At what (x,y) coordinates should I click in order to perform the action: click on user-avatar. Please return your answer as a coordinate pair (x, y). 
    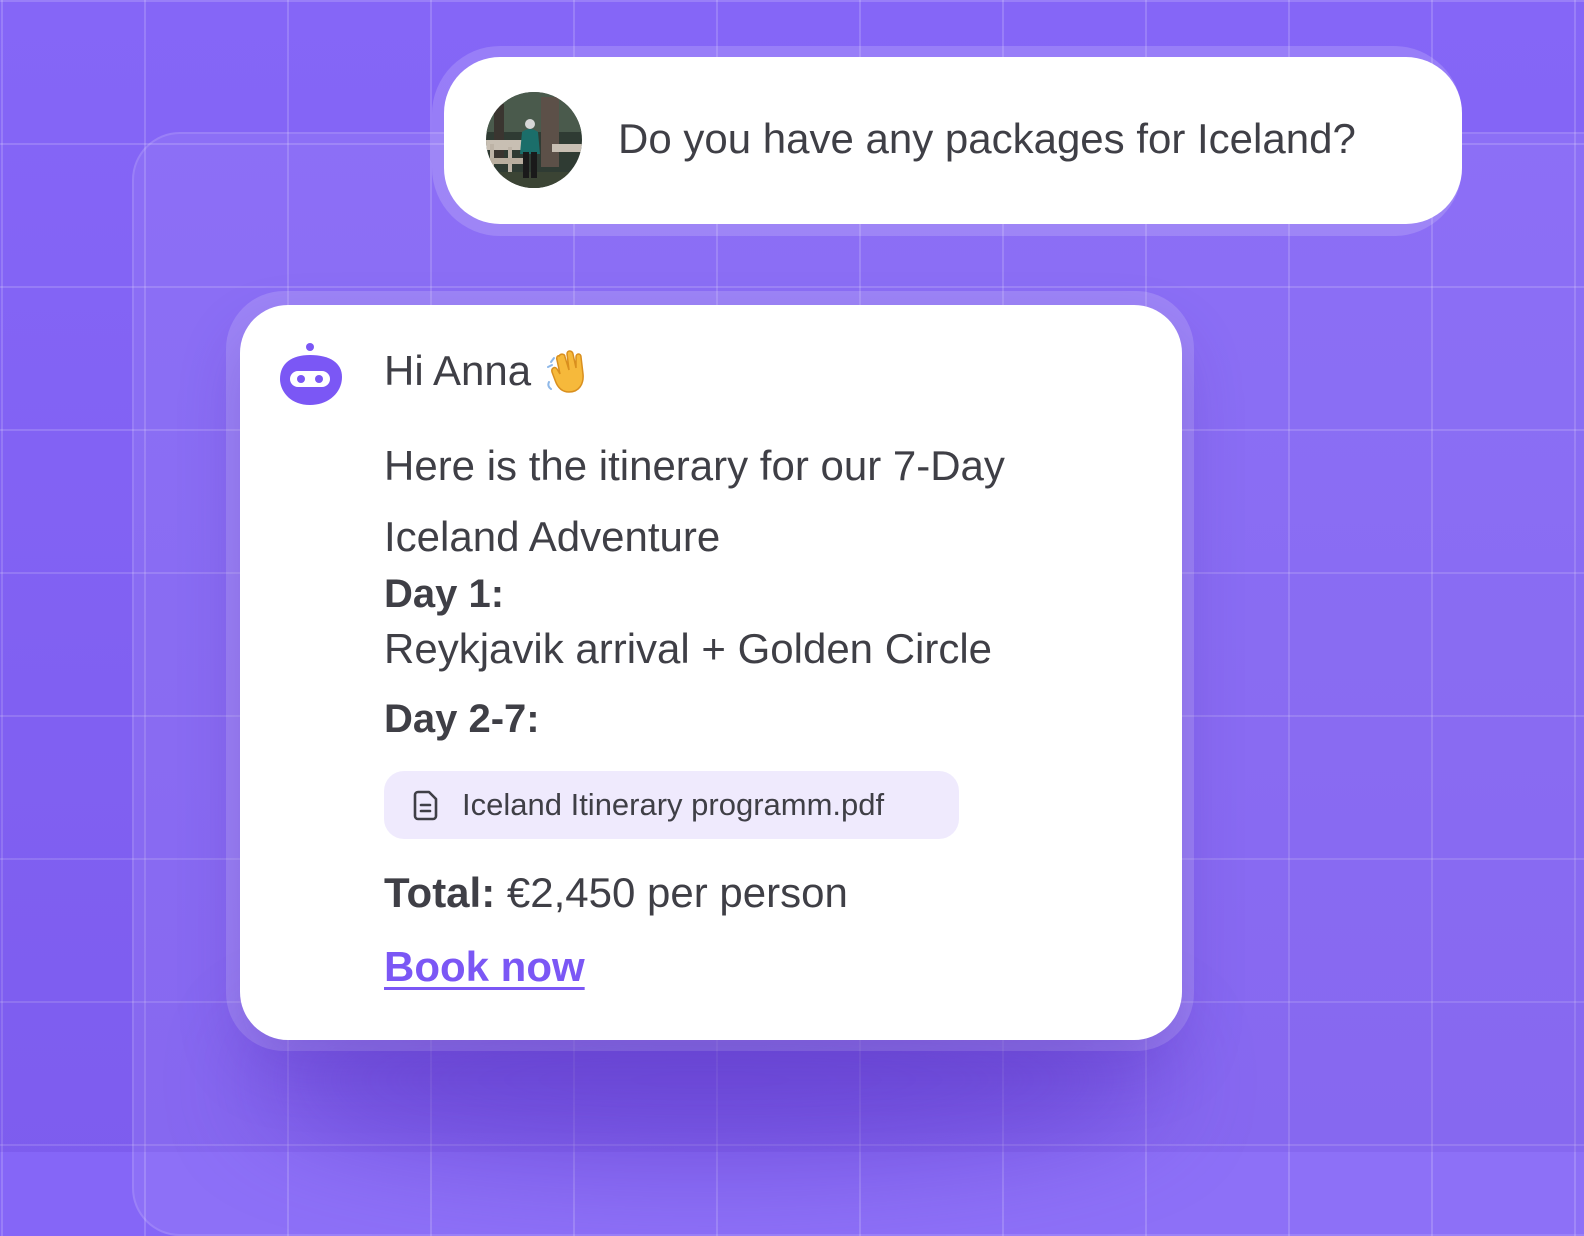
    Looking at the image, I should click on (534, 140).